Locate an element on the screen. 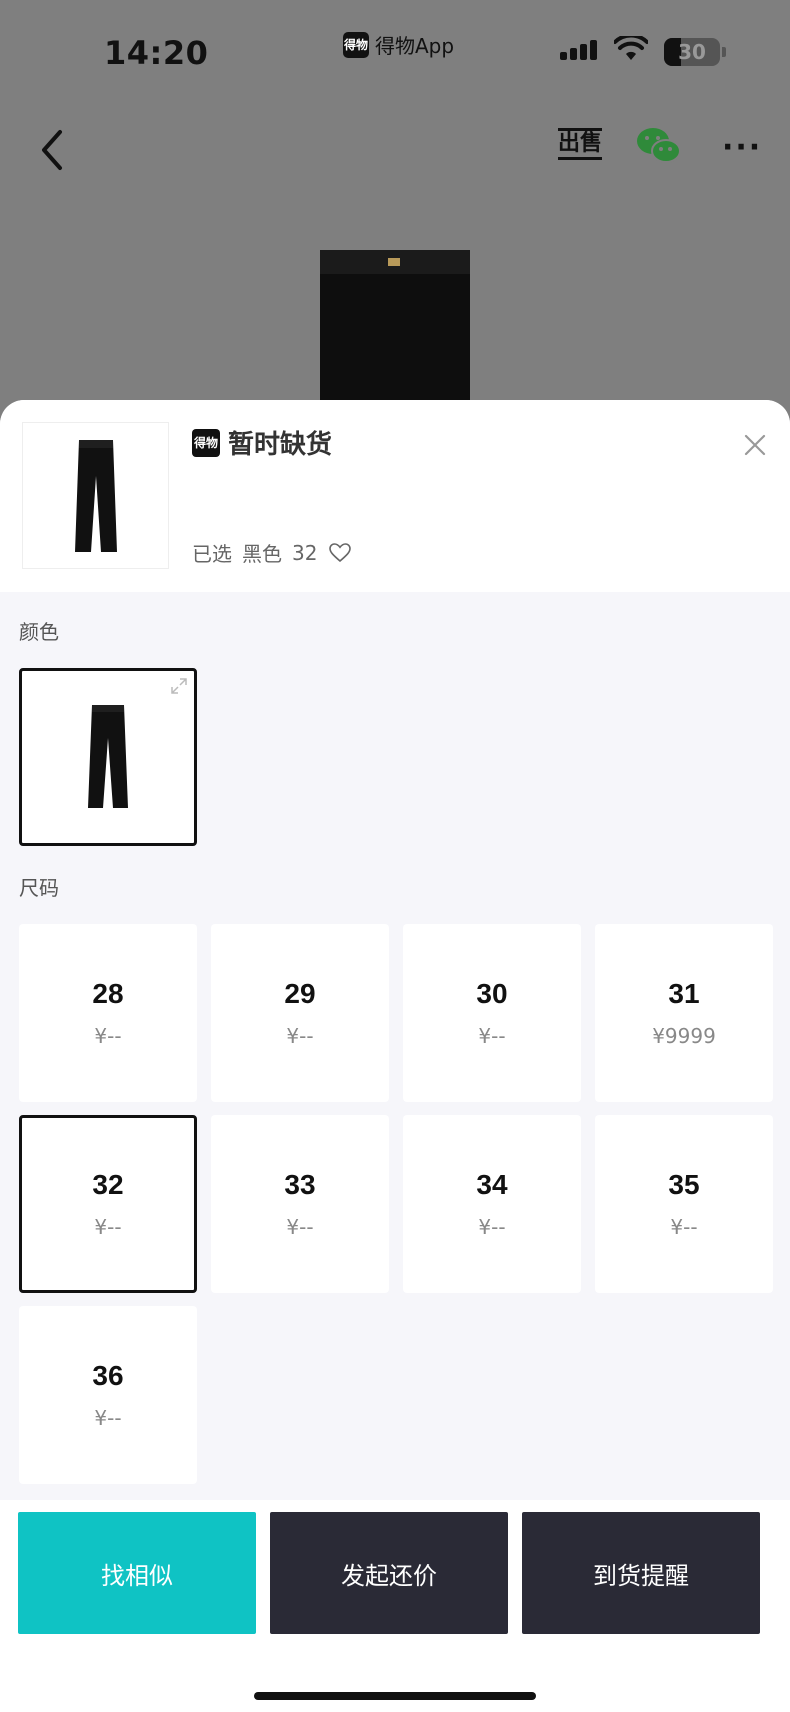 The height and width of the screenshot is (1712, 790). app-logo-icon: 得物 is located at coordinates (356, 44).